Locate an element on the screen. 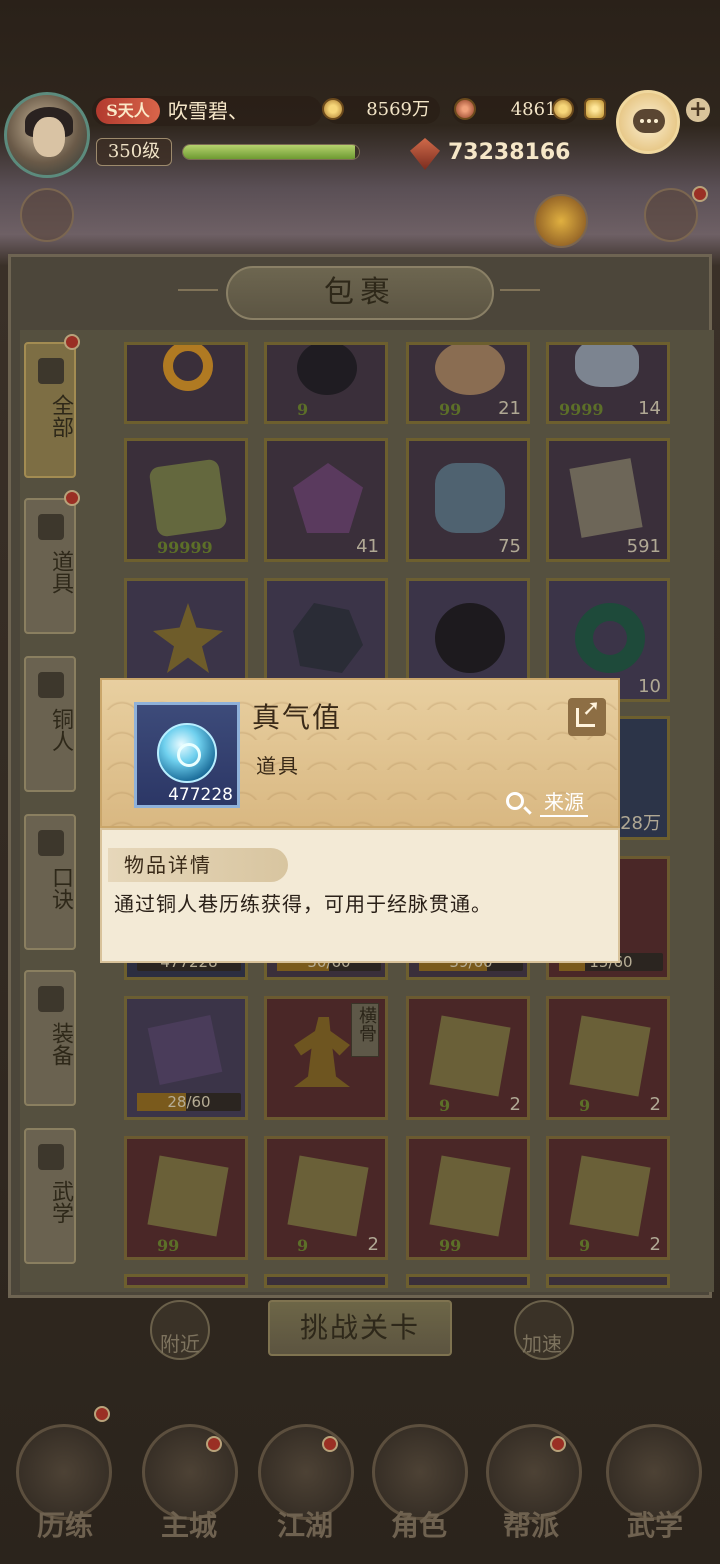 This screenshot has width=720, height=1564. item-tag: 横骨 is located at coordinates (365, 1030).